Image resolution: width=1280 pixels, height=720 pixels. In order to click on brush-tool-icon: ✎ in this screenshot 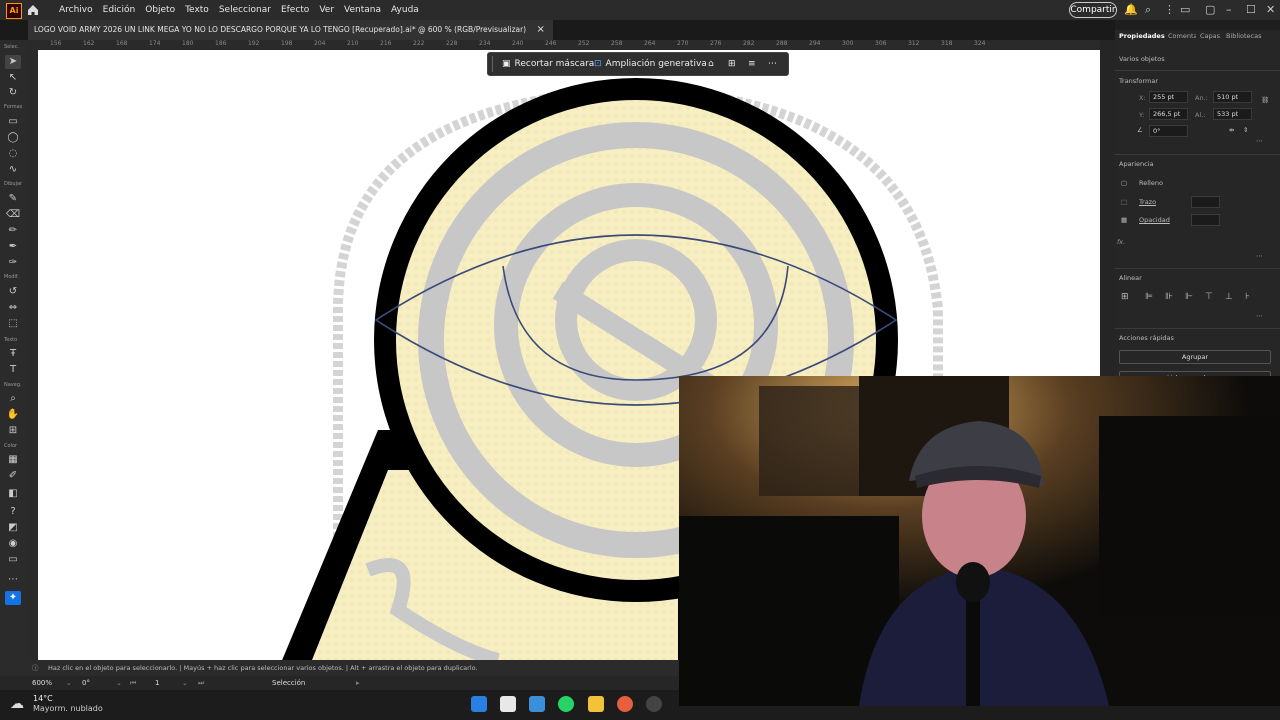, I will do `click(13, 199)`.